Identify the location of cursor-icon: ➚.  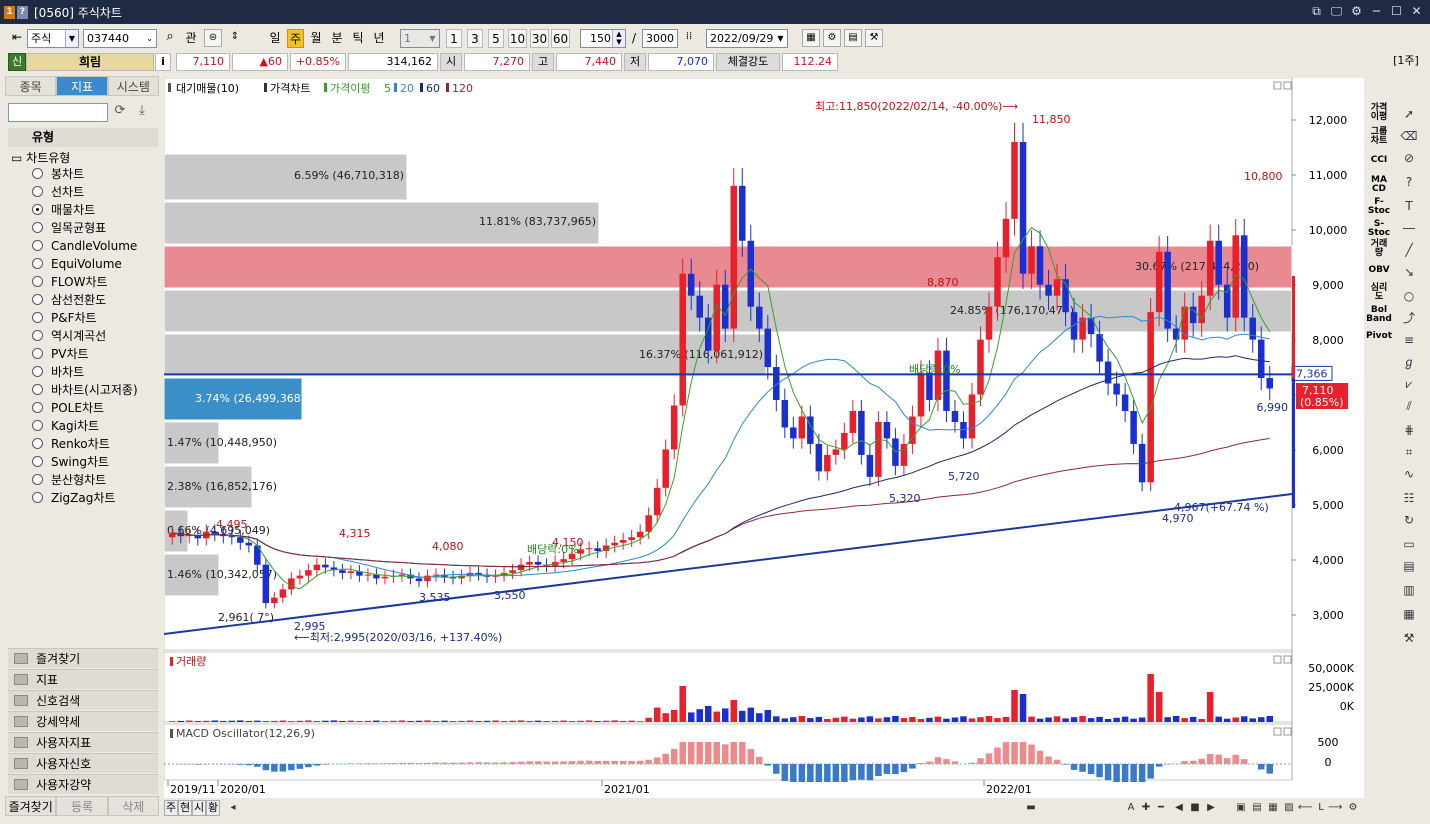
(1409, 114).